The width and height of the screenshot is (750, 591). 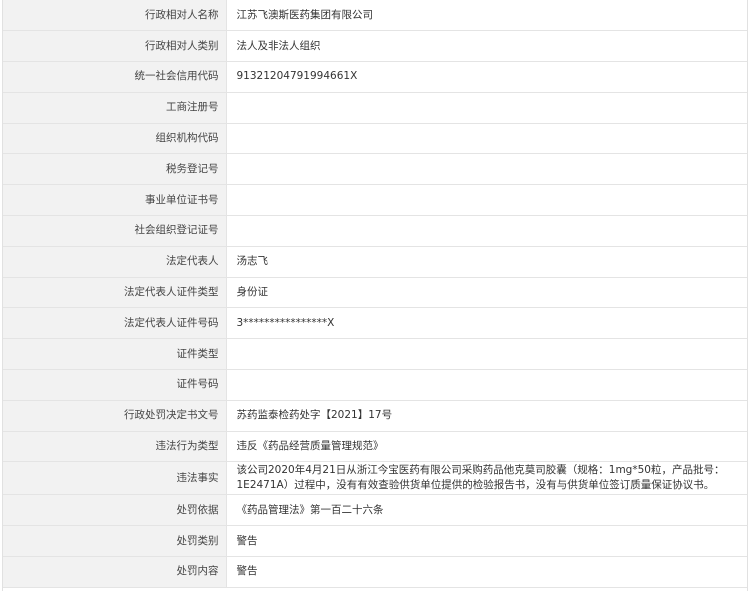 What do you see at coordinates (486, 231) in the screenshot?
I see `field-value-social-org-reg-no` at bounding box center [486, 231].